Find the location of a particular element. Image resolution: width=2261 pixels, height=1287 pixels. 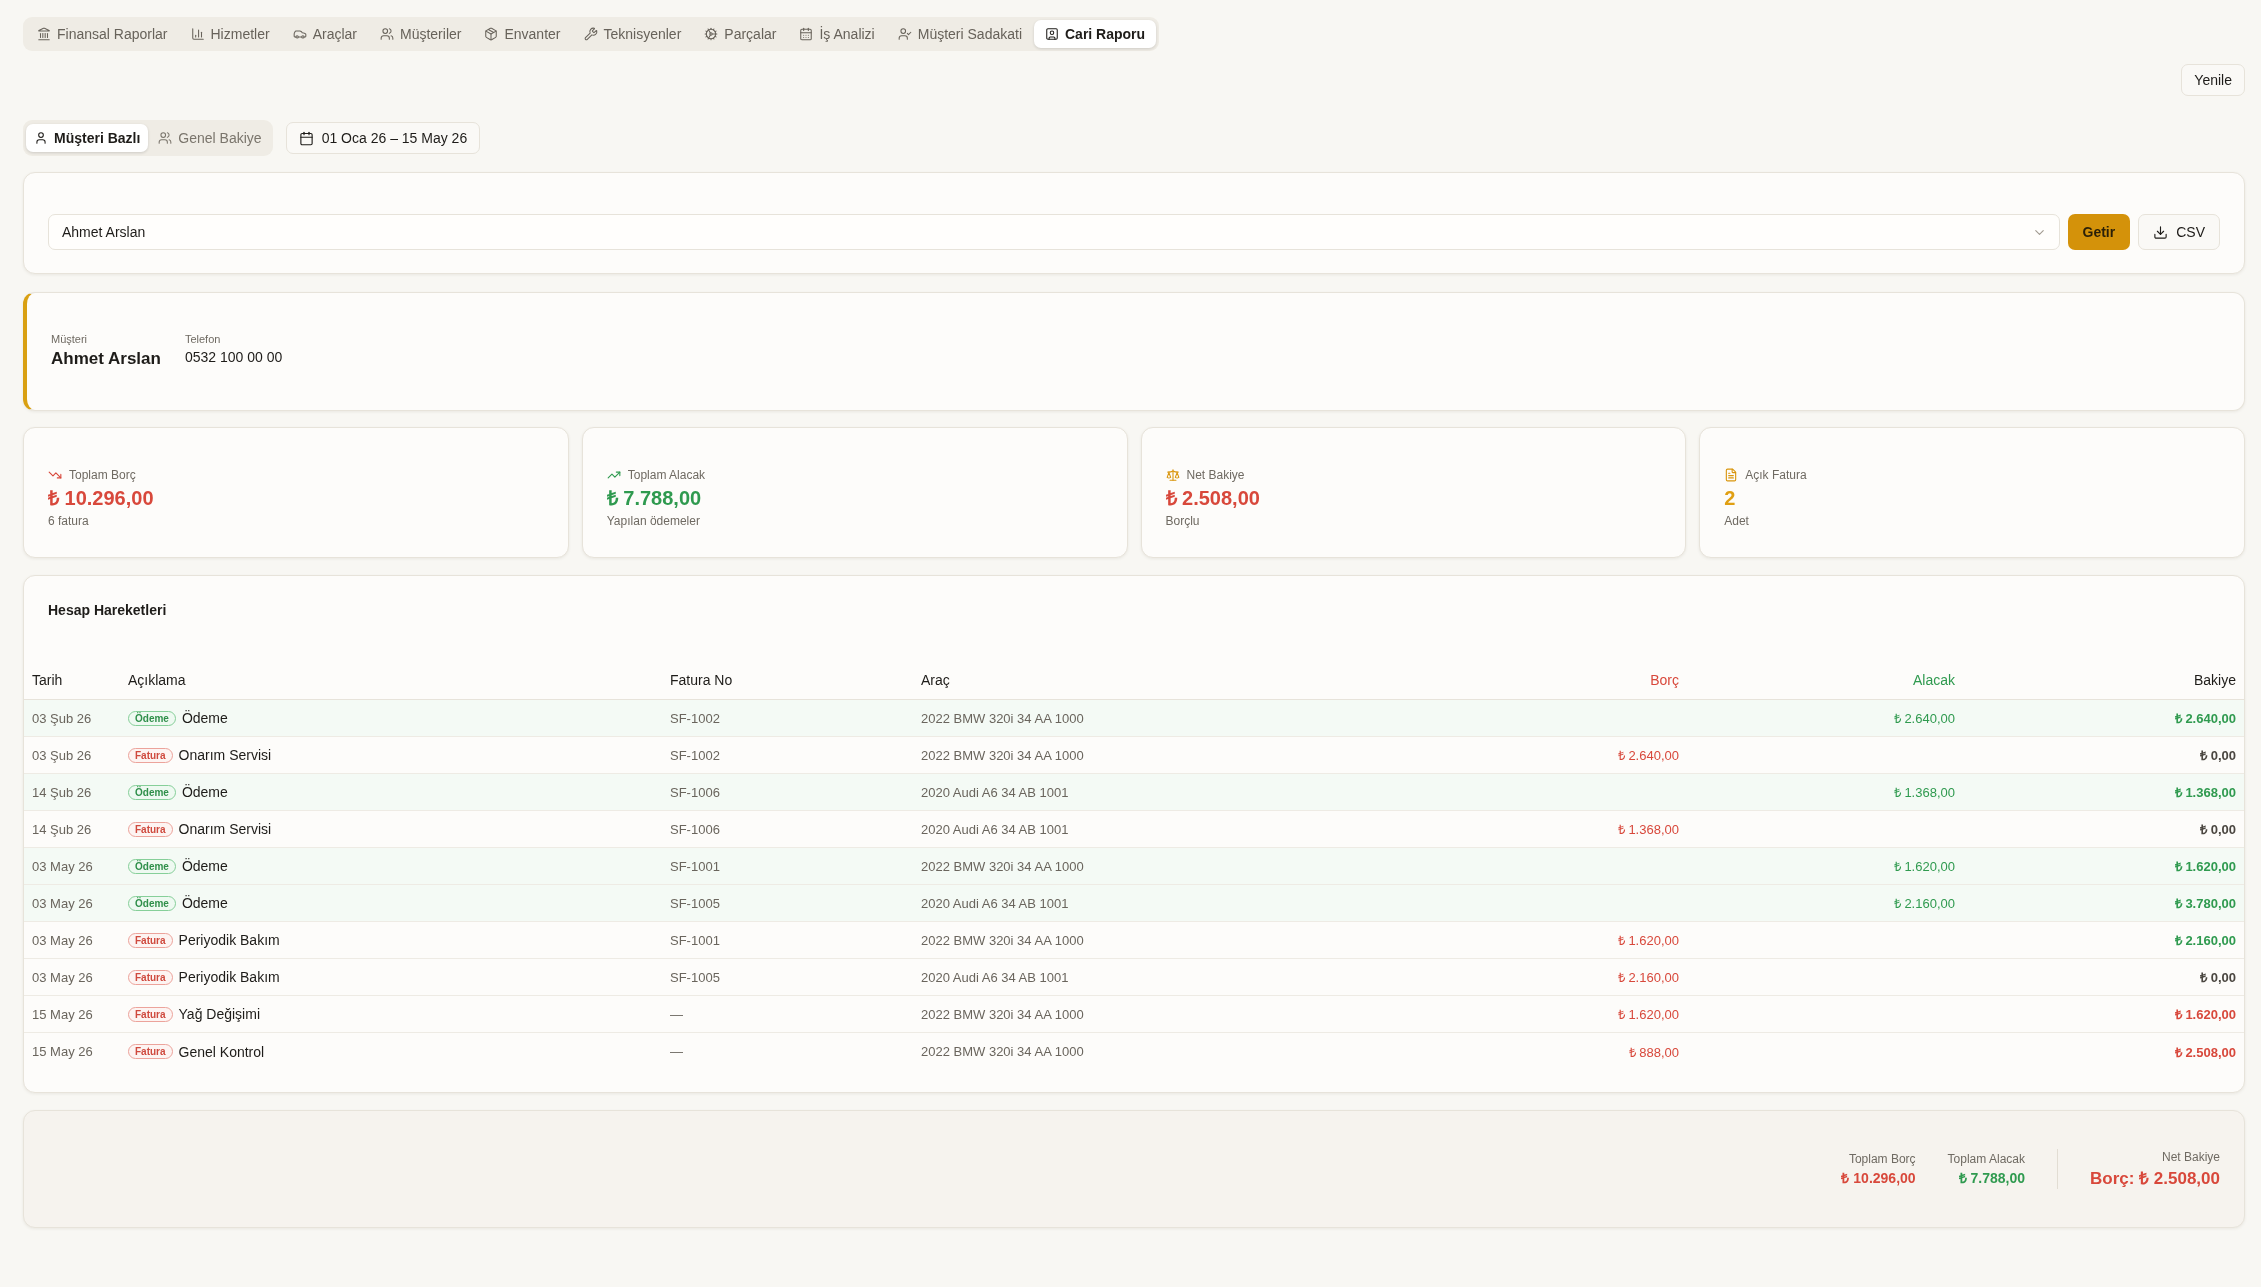

invoice-number: SF-1006 is located at coordinates (695, 792).